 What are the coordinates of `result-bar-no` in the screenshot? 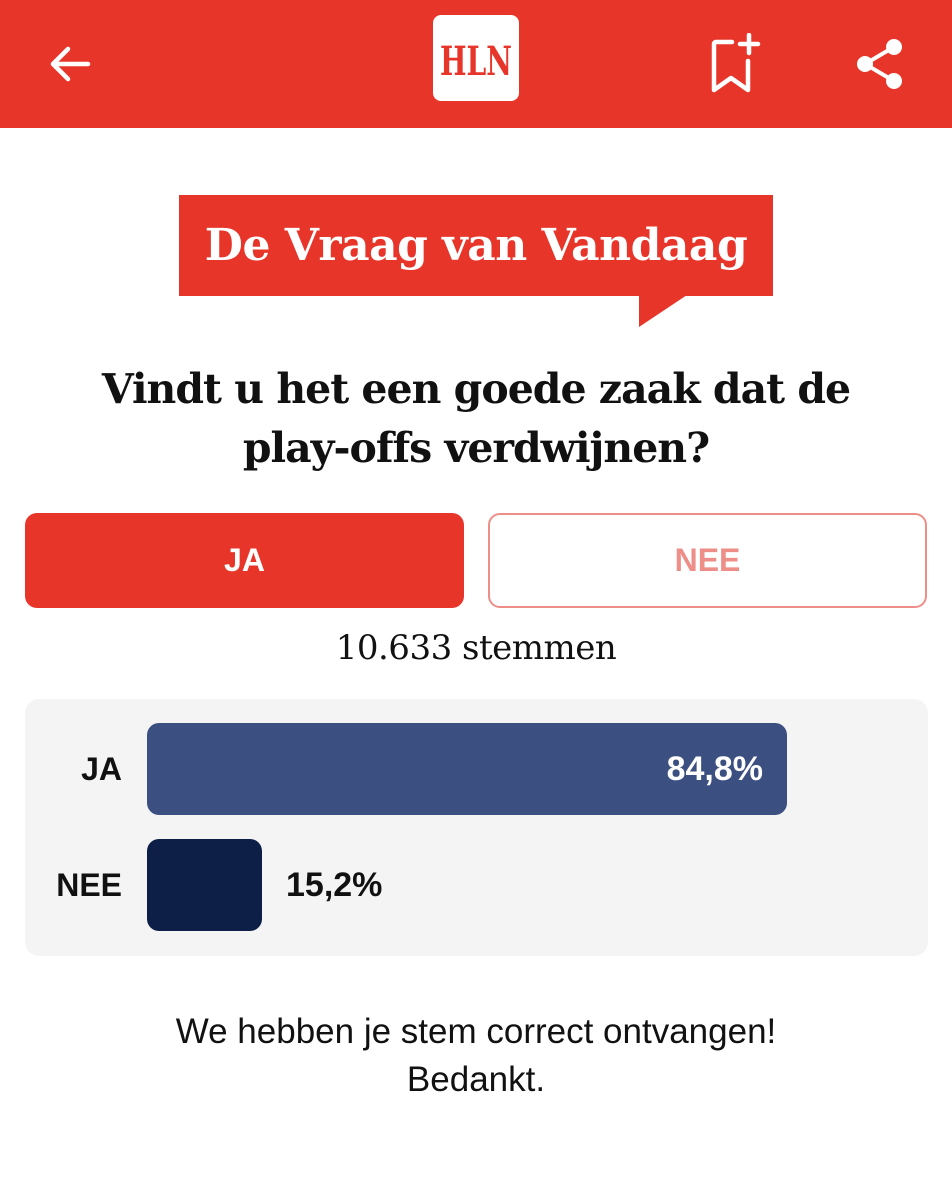 It's located at (204, 885).